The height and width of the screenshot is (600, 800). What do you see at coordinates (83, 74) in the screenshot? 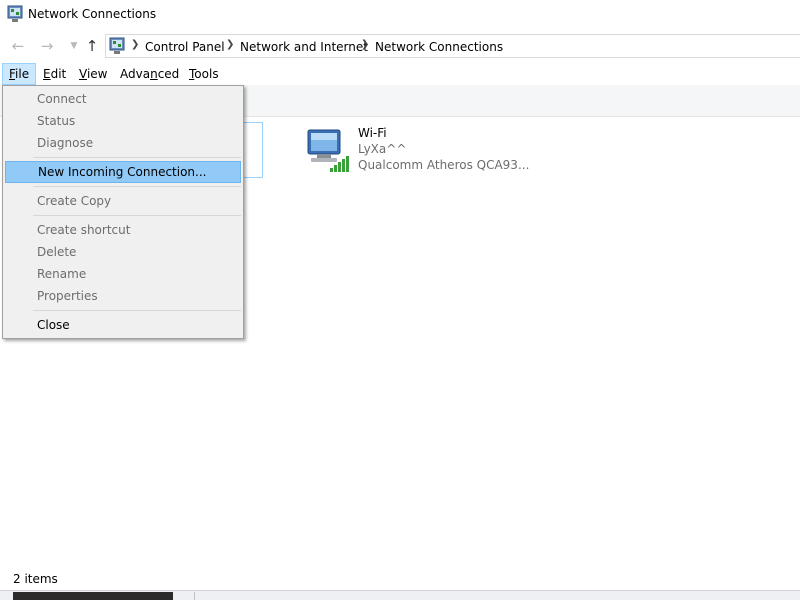
I see `menu-view-accel: V` at bounding box center [83, 74].